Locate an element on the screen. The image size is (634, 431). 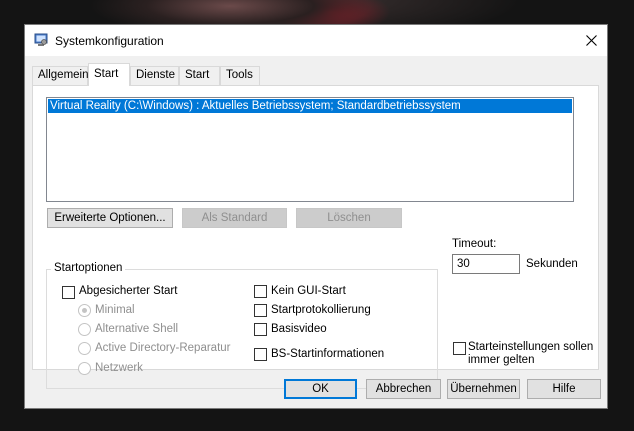
base-video-checkbox is located at coordinates (260, 329).